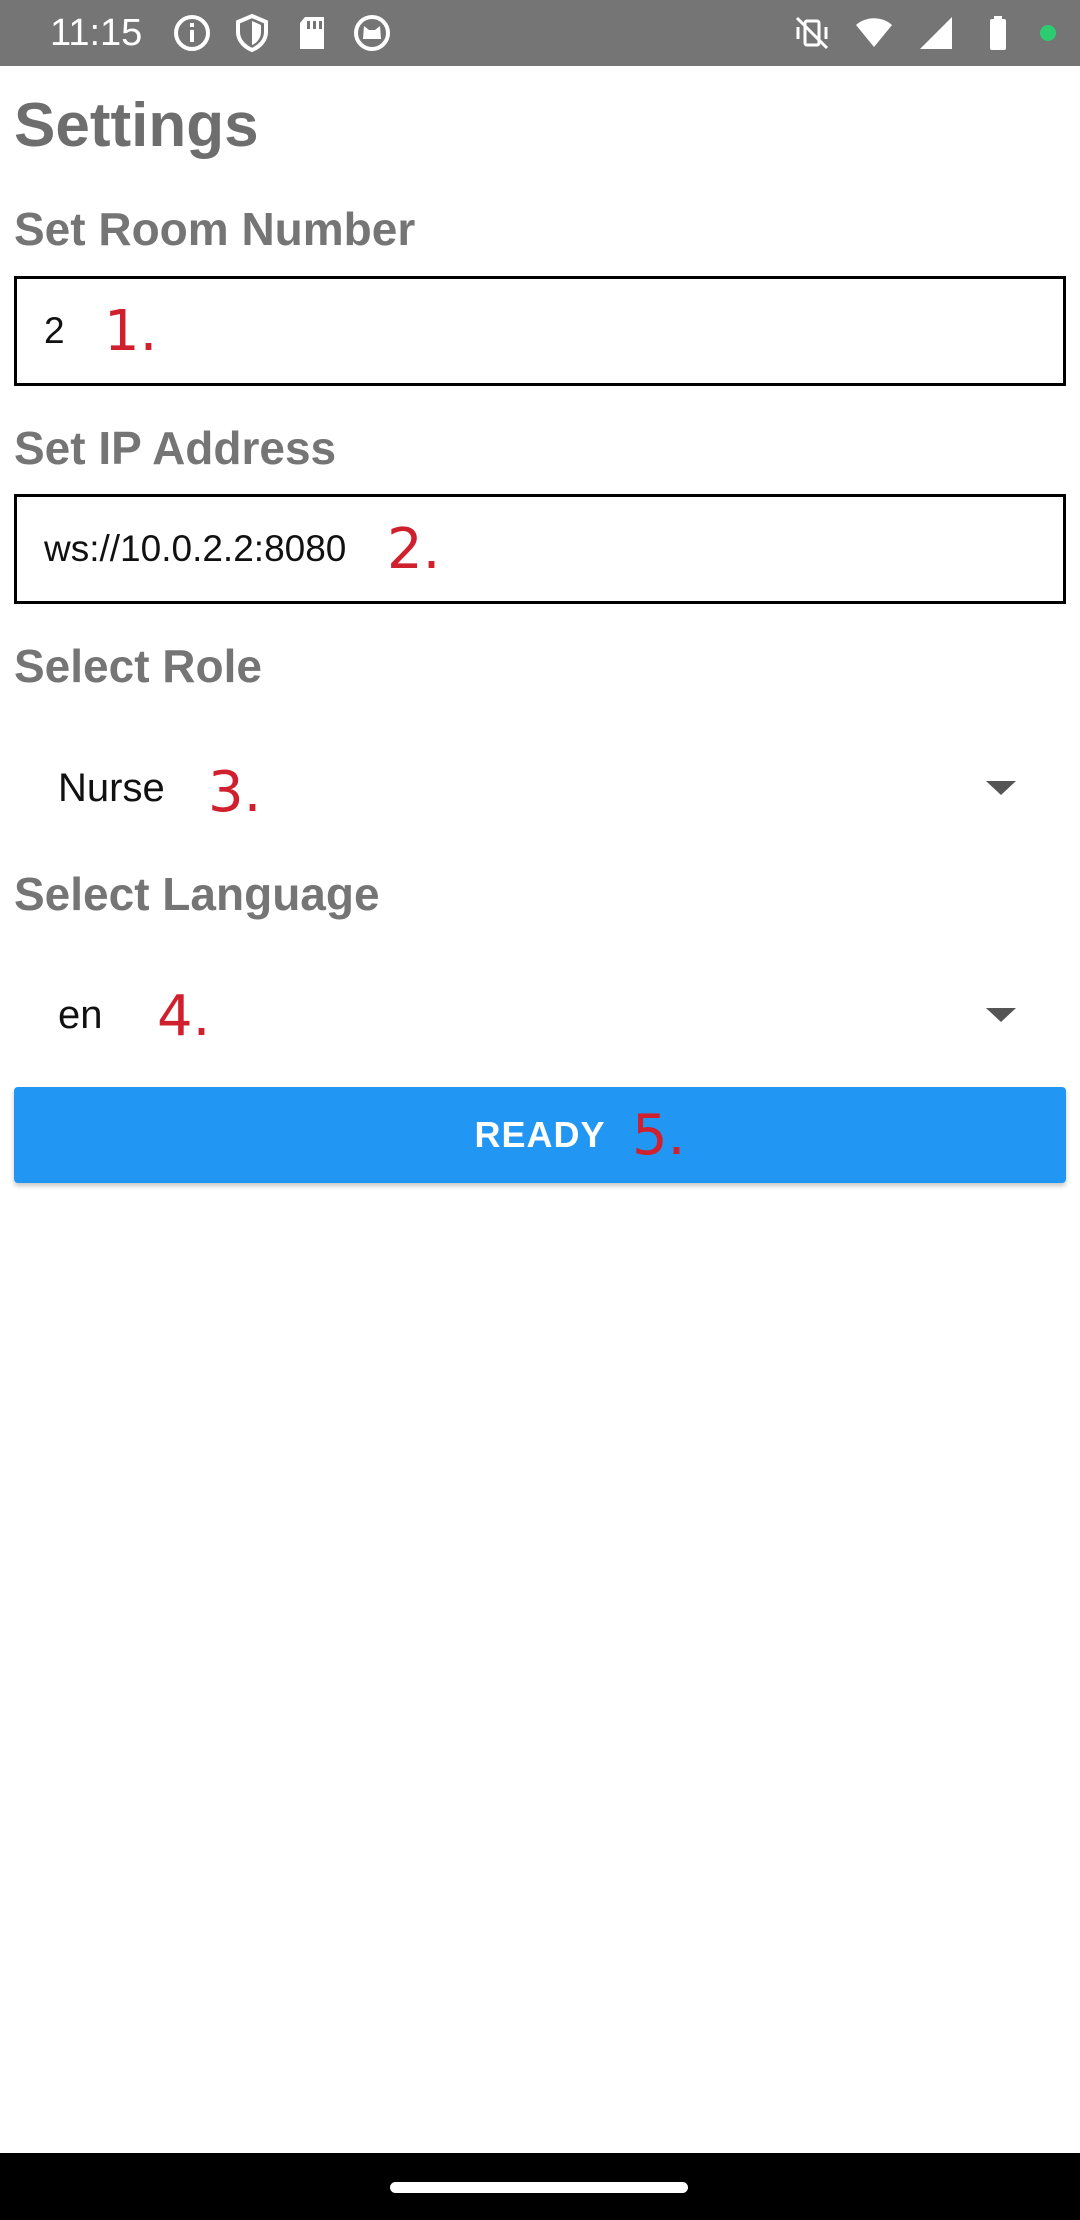  I want to click on room-number-label: Set Room Number, so click(215, 229).